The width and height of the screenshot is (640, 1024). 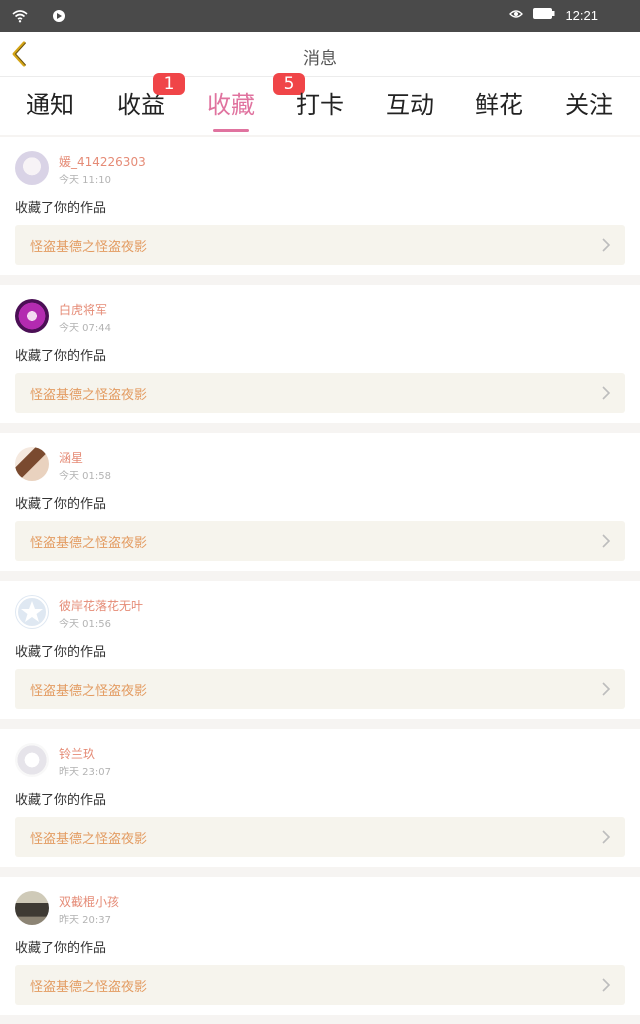 I want to click on tab-follow: 关注, so click(x=589, y=102).